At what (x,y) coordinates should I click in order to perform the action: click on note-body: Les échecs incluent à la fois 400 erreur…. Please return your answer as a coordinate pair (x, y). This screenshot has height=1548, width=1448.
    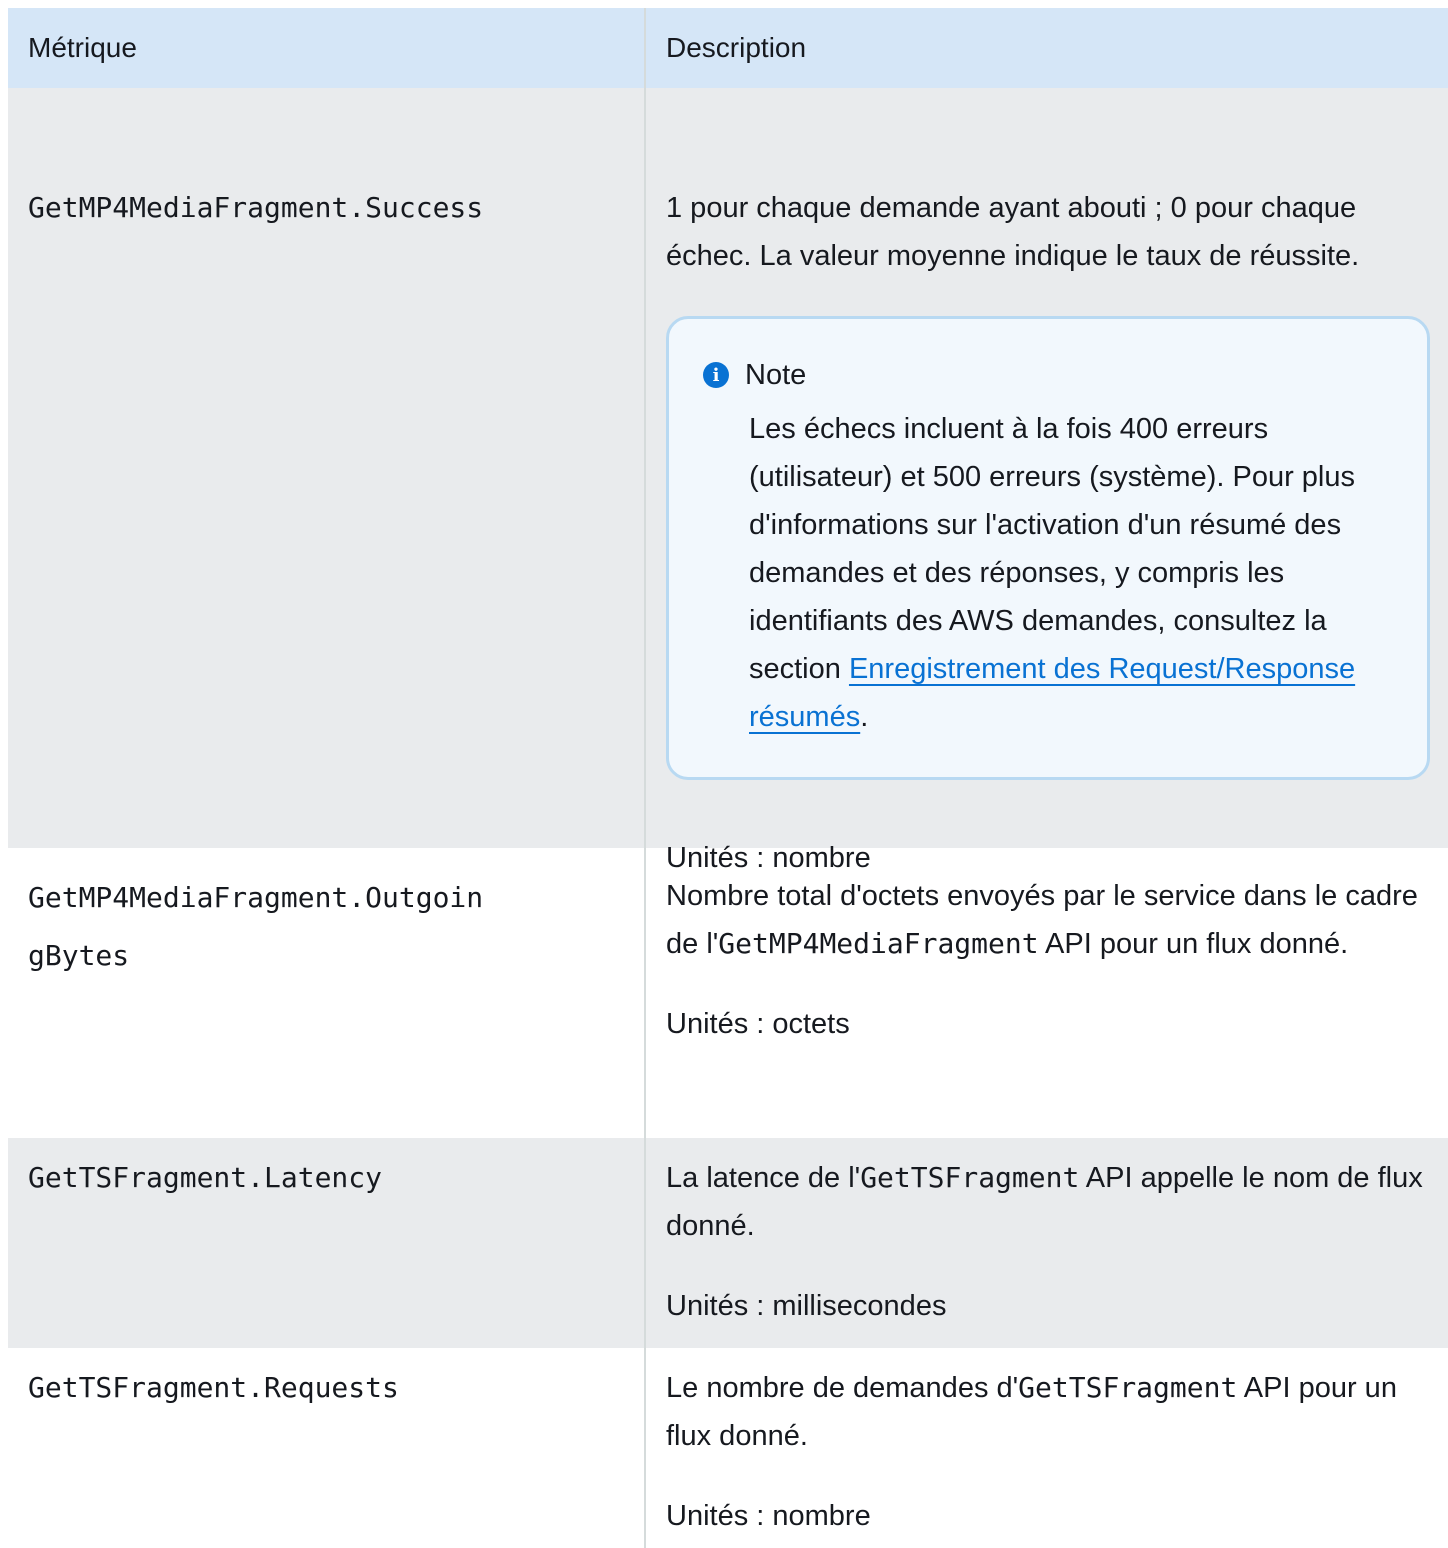
    Looking at the image, I should click on (1073, 573).